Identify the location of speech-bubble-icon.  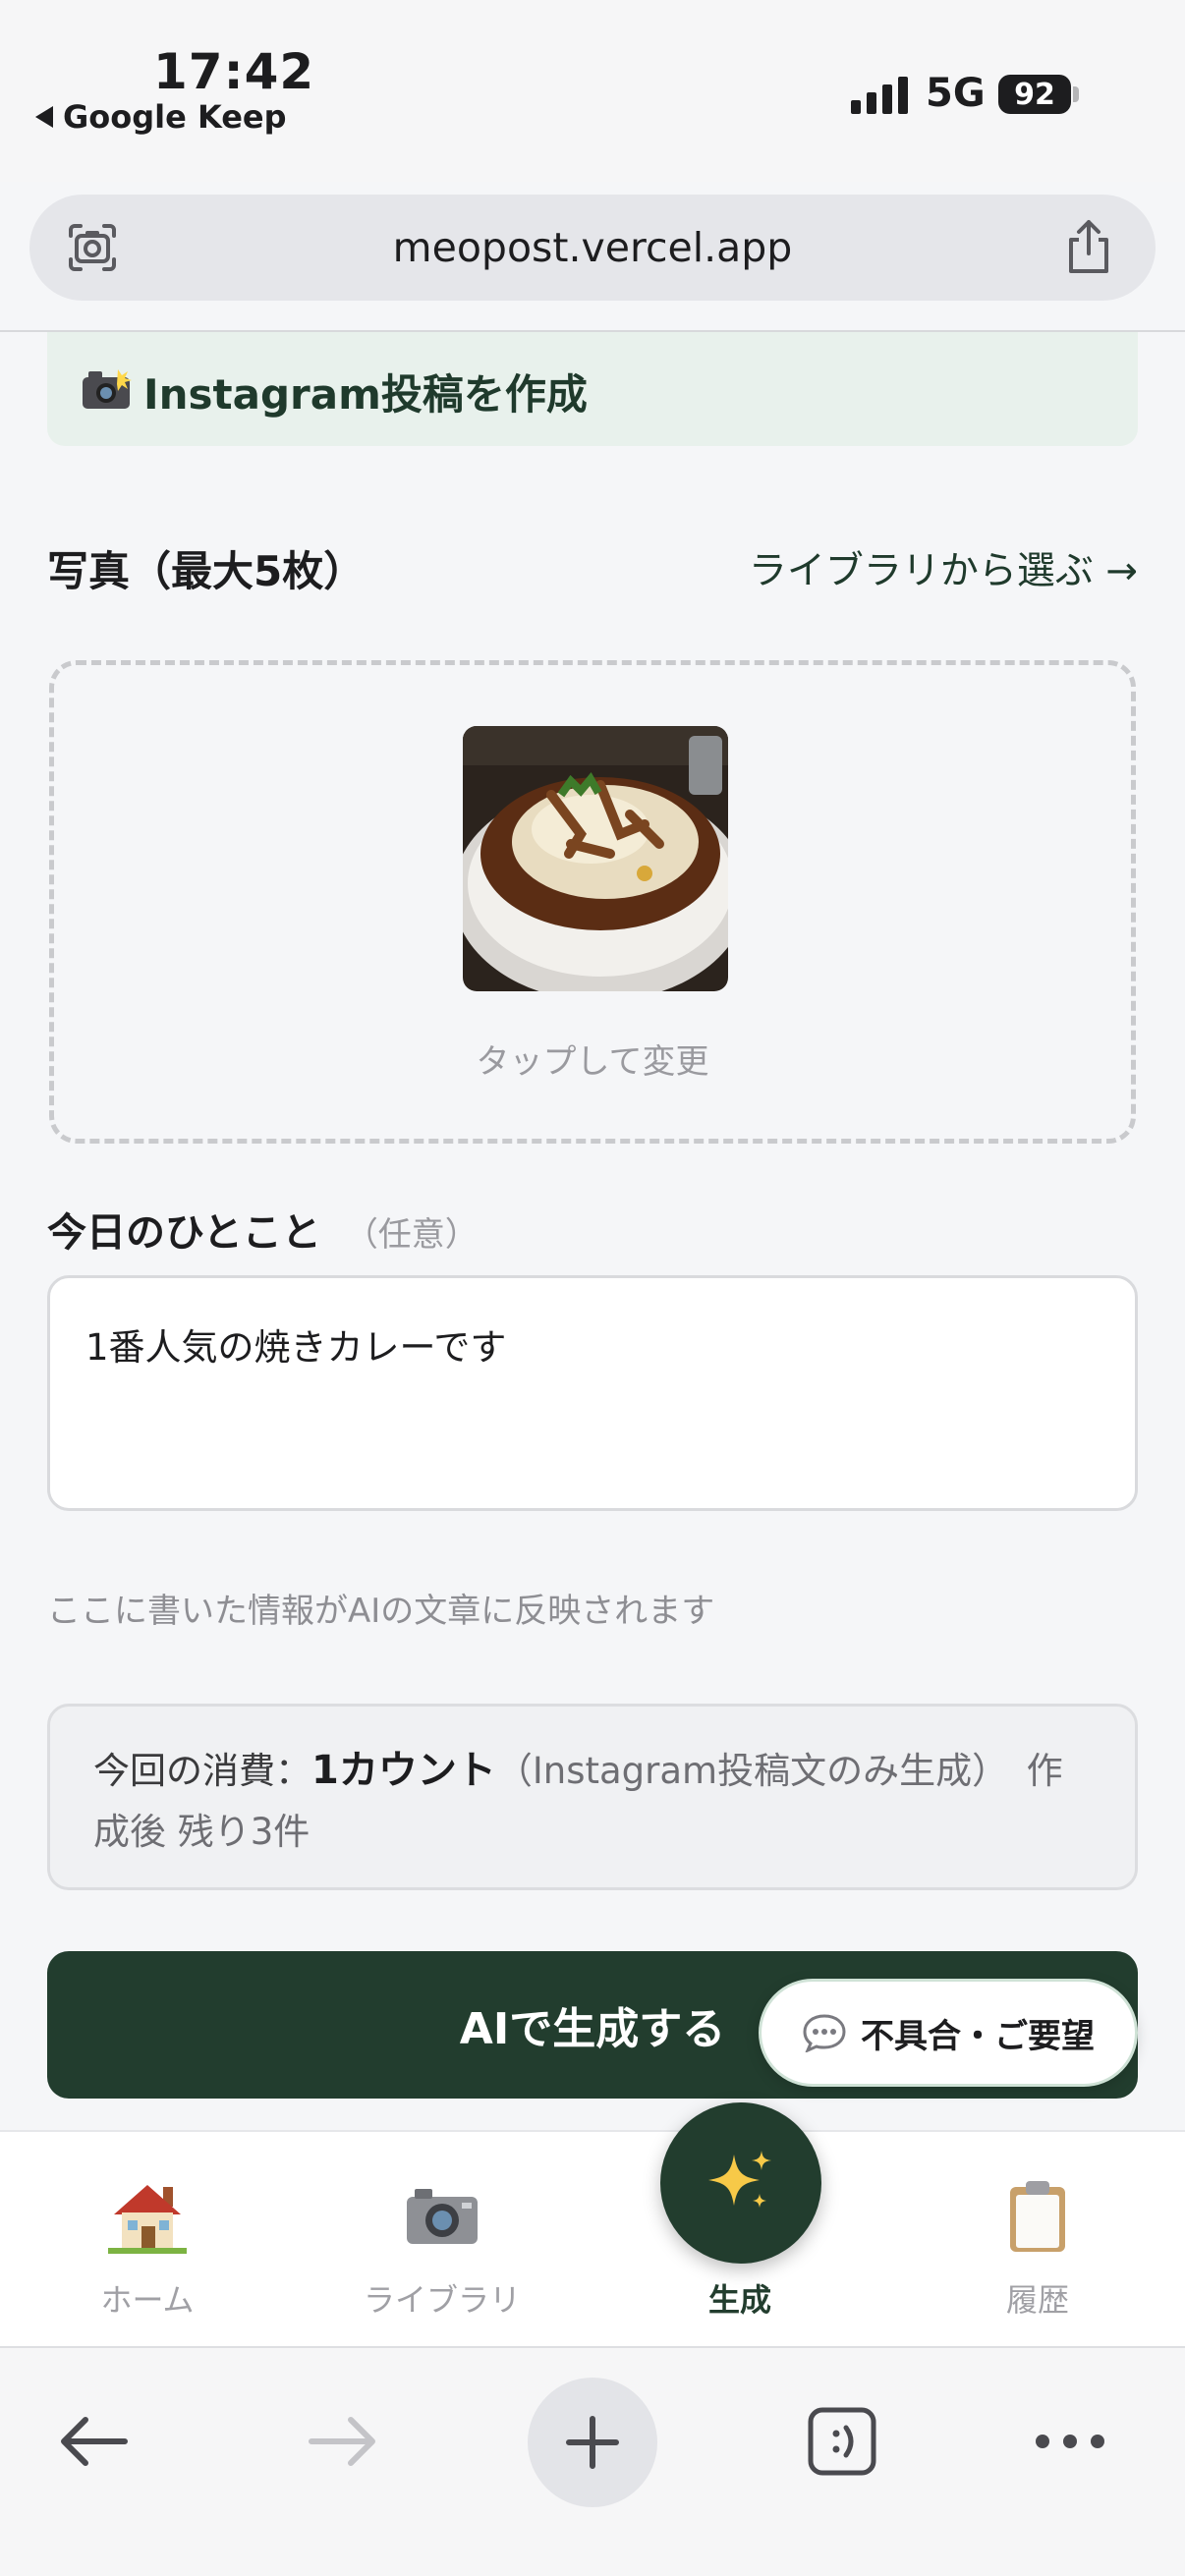
(825, 2033).